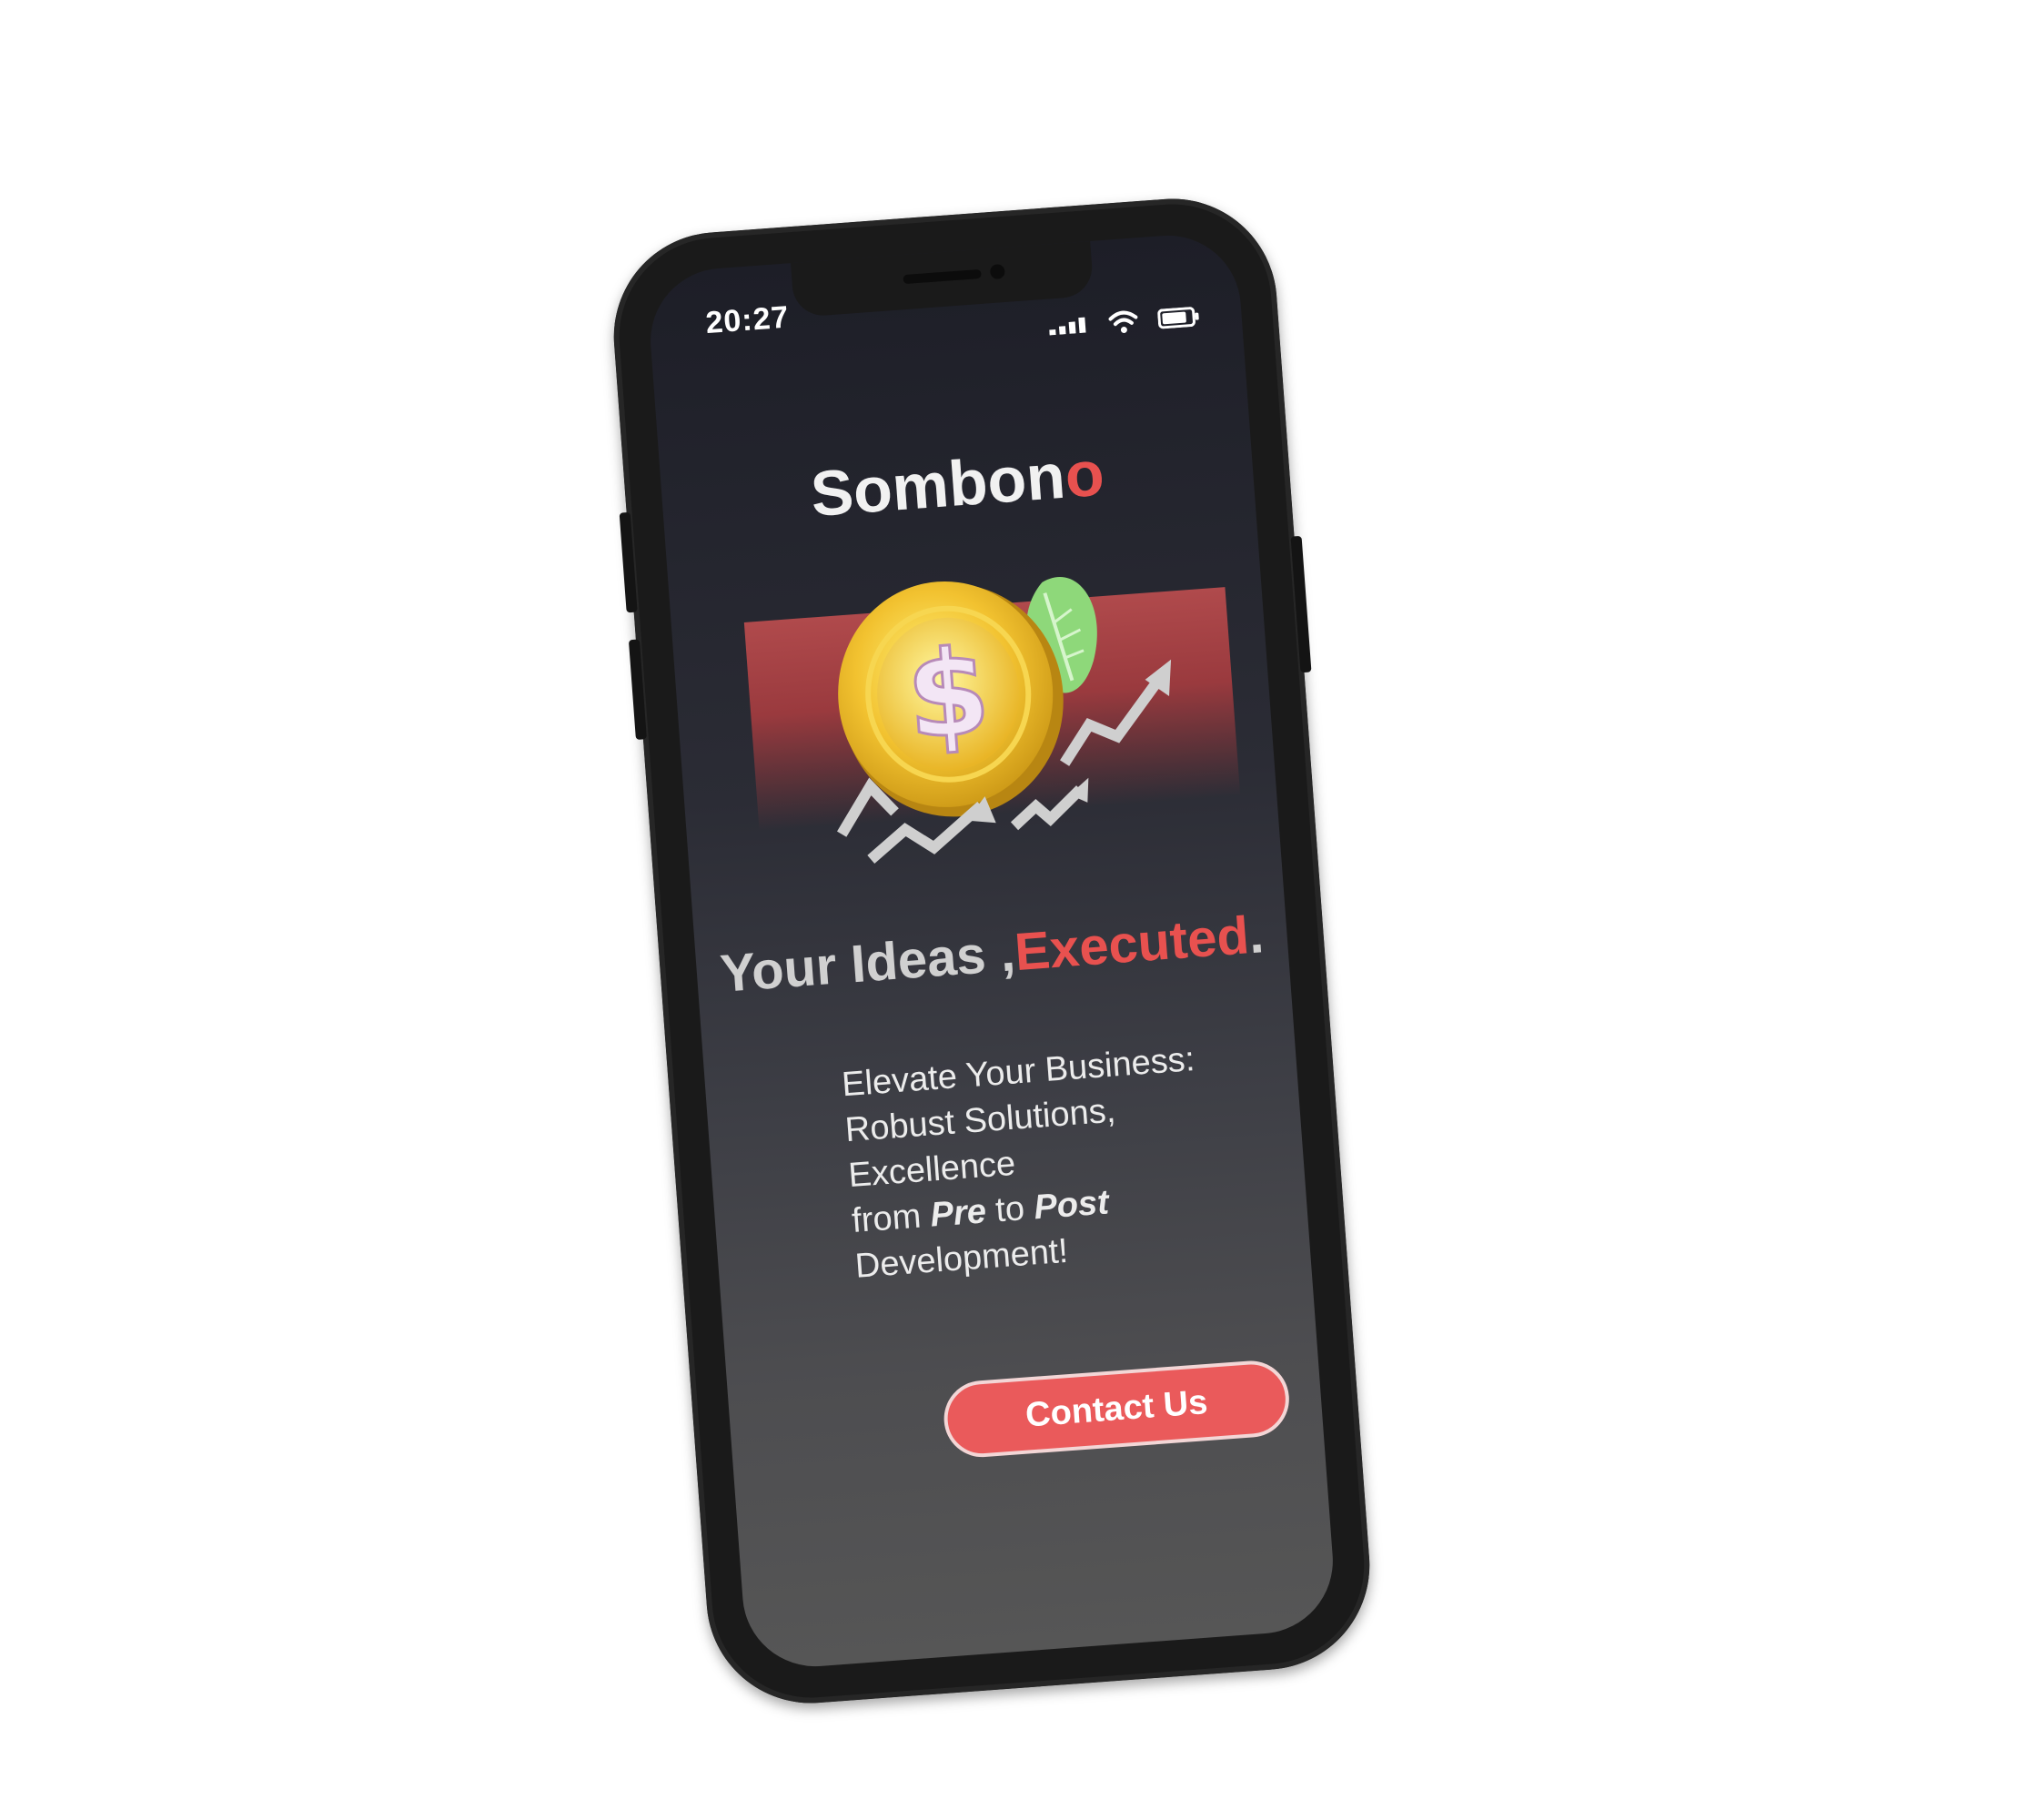  I want to click on wifi-icon, so click(1123, 322).